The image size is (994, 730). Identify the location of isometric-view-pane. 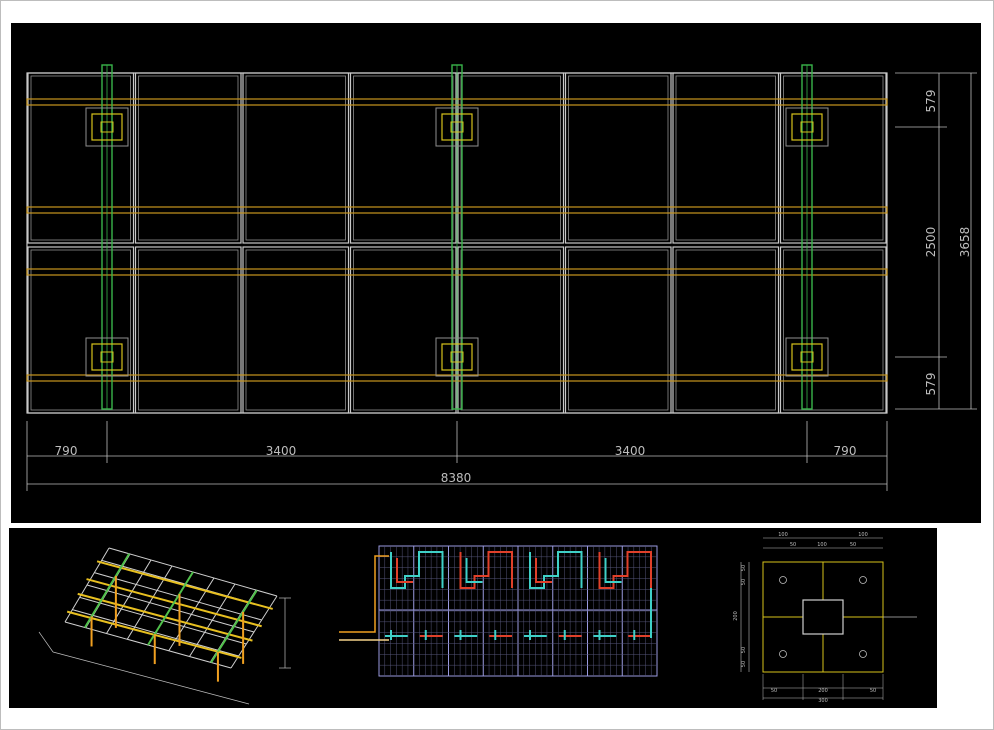
(172, 618).